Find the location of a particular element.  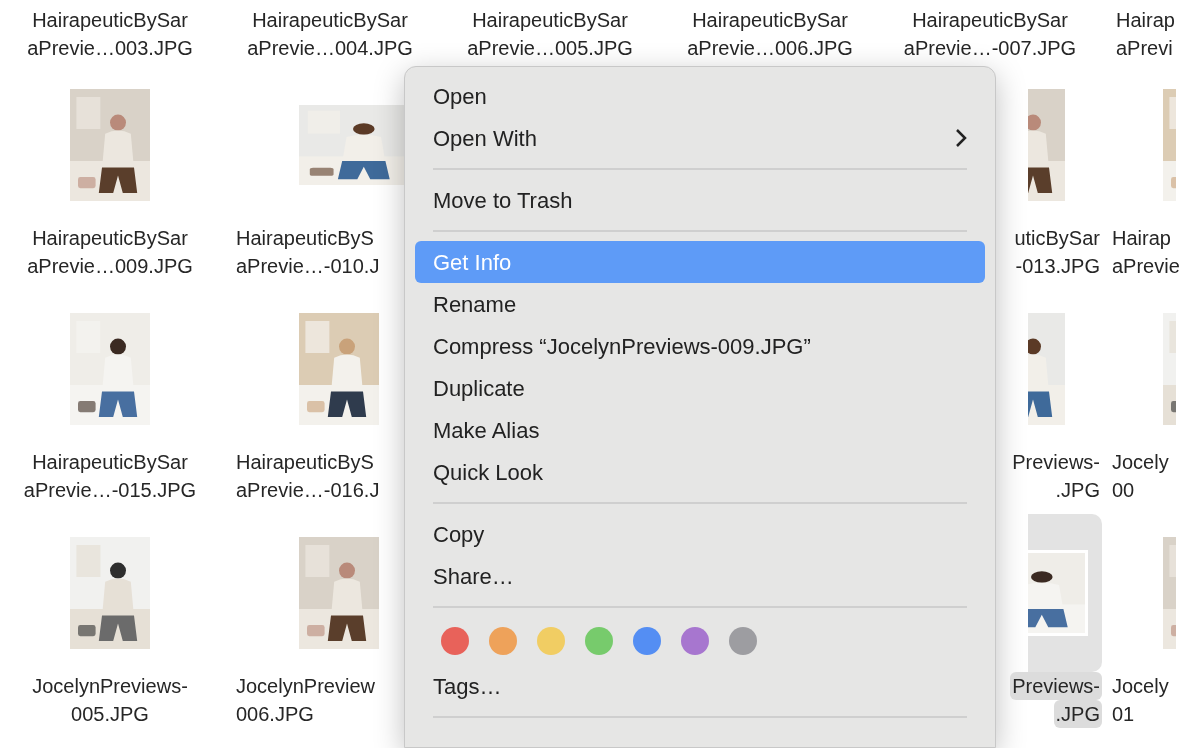

file-name: HairapeuticBySar aPrevie…006.JPG is located at coordinates (770, 36).